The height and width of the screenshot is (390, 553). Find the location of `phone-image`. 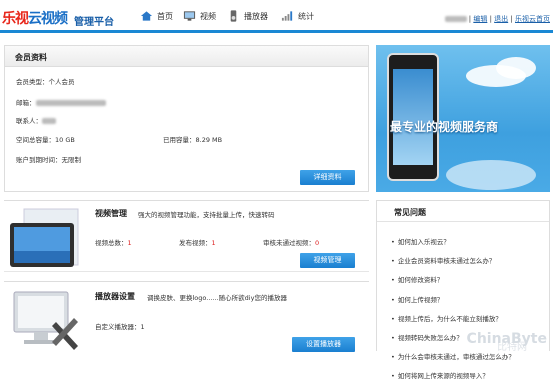

phone-image is located at coordinates (413, 117).